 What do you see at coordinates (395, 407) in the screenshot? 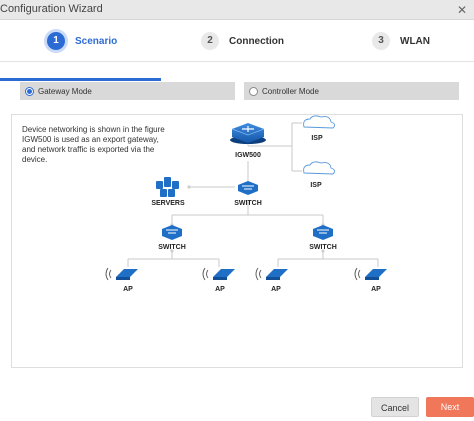
I see `cancel-button: Cancel` at bounding box center [395, 407].